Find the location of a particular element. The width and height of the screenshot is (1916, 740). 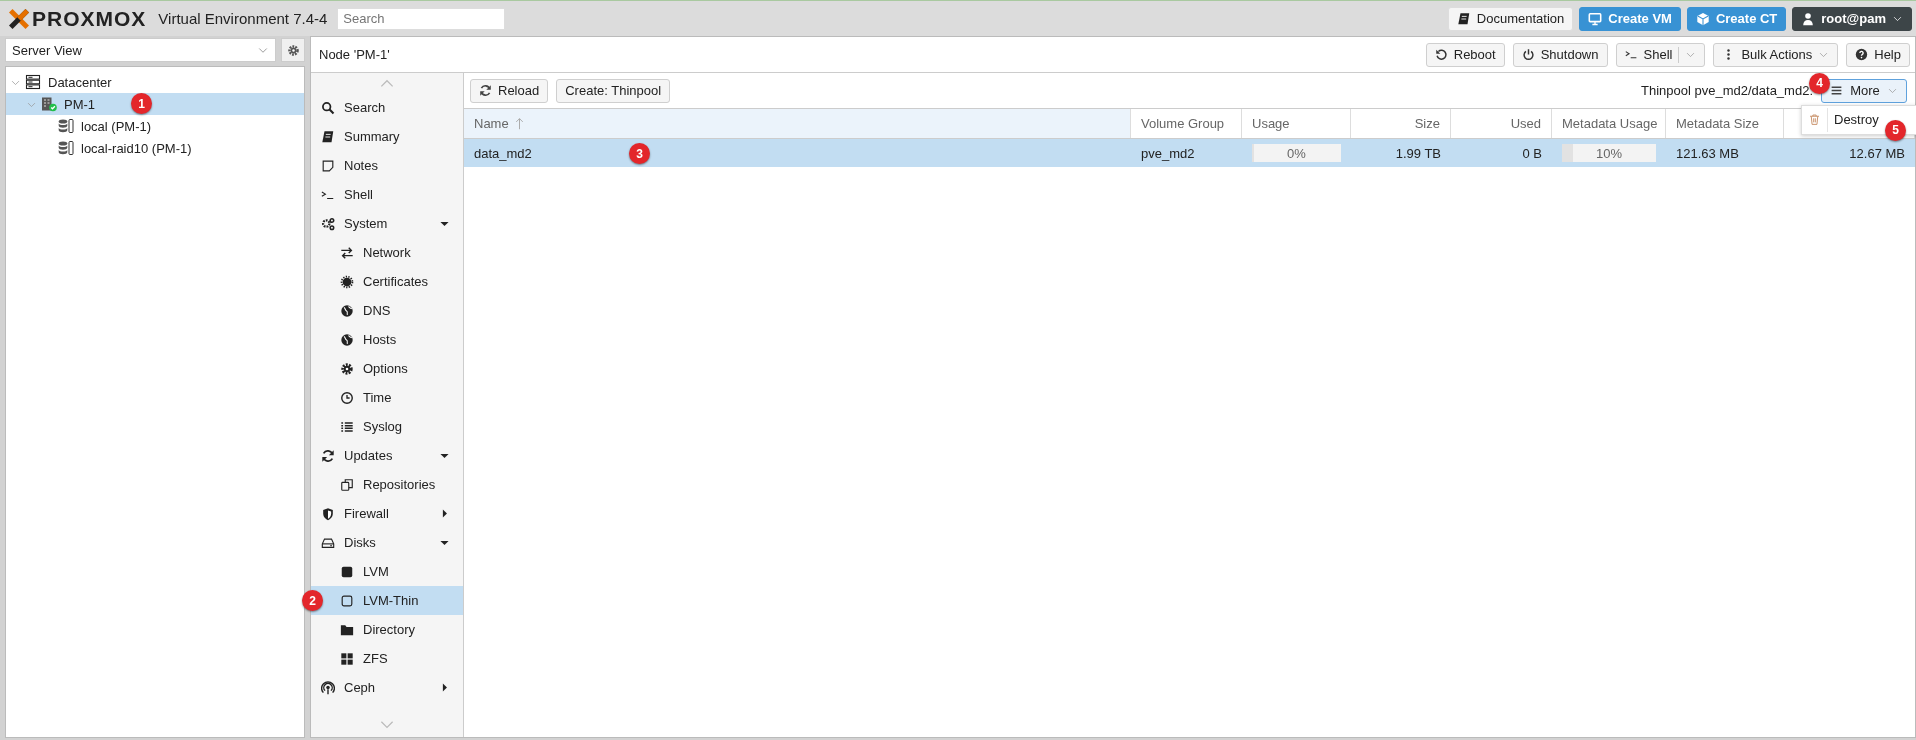

header-button: Documentation is located at coordinates (1510, 18).